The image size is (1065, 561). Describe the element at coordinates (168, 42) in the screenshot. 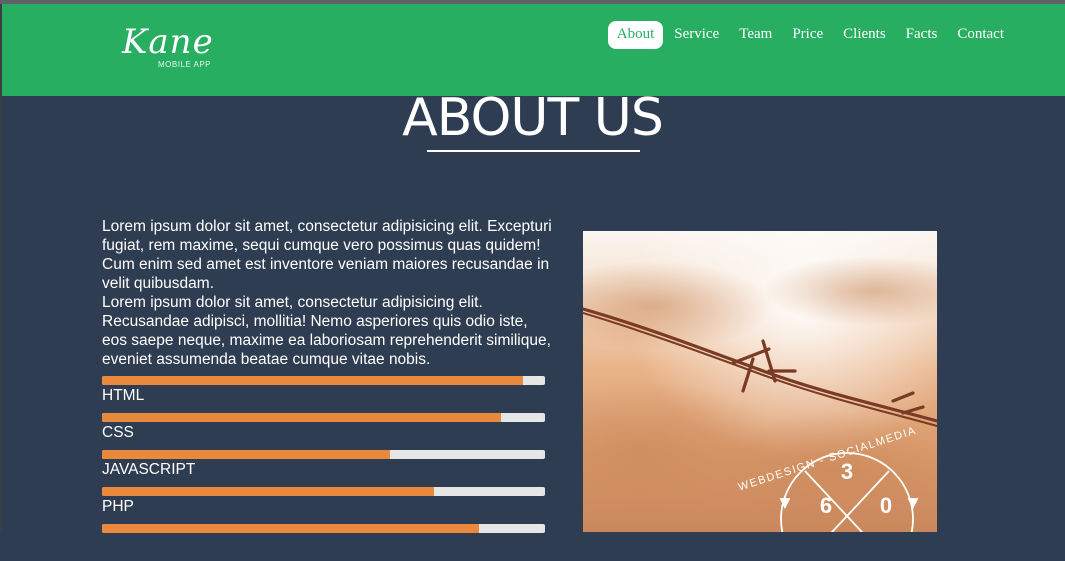

I see `logo-wordmark: Kane` at that location.